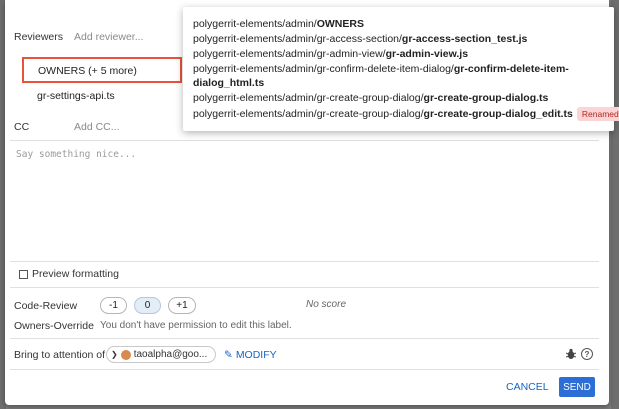  What do you see at coordinates (587, 354) in the screenshot?
I see `help-icon: ?` at bounding box center [587, 354].